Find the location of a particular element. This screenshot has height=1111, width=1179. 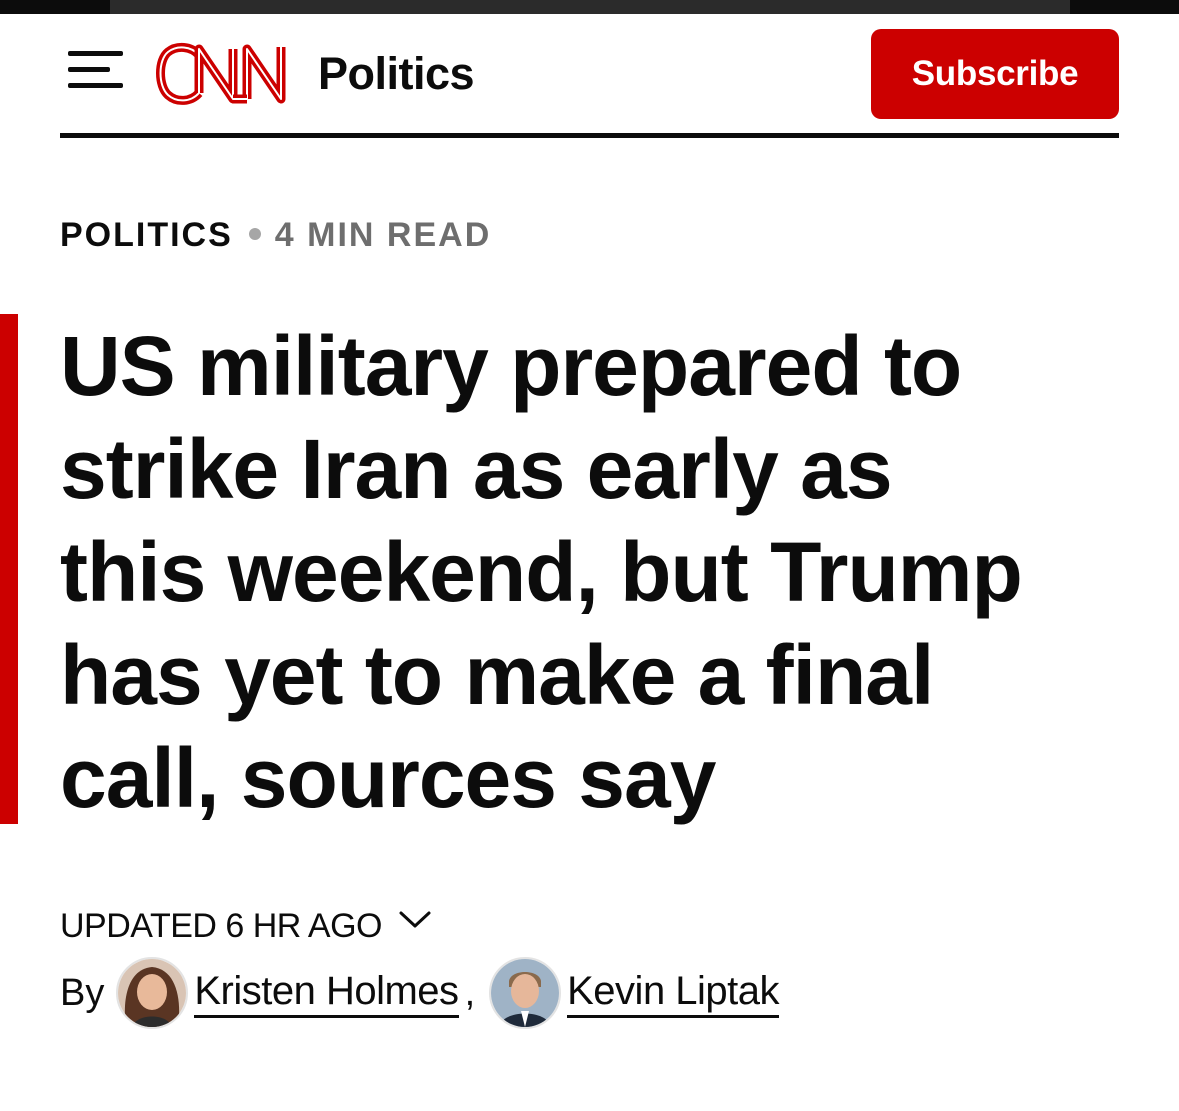

browser-top-strip is located at coordinates (589, 7).